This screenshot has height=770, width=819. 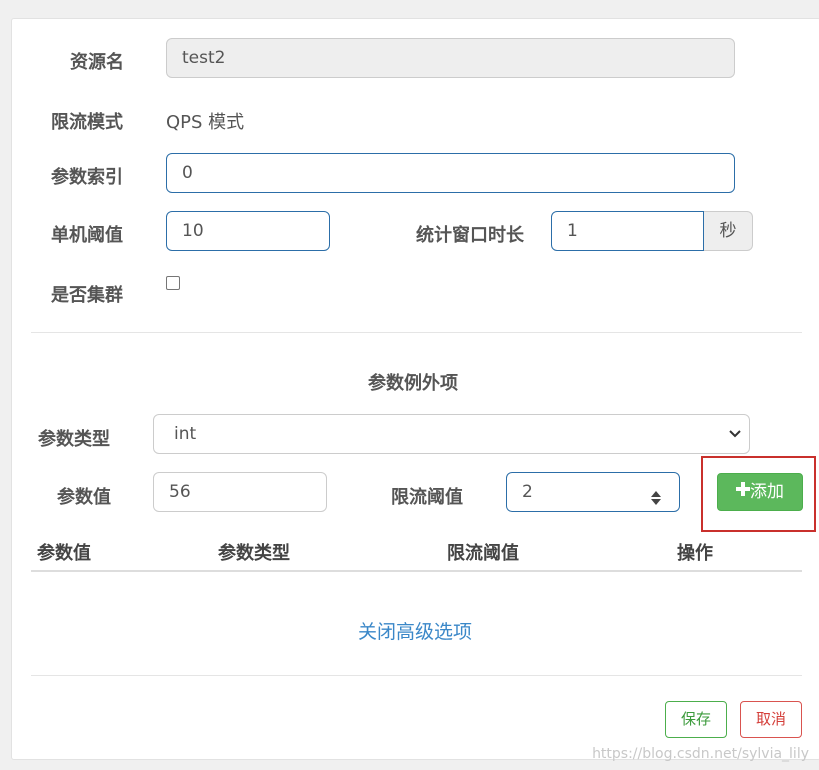 What do you see at coordinates (696, 719) in the screenshot?
I see `save-button: 保存` at bounding box center [696, 719].